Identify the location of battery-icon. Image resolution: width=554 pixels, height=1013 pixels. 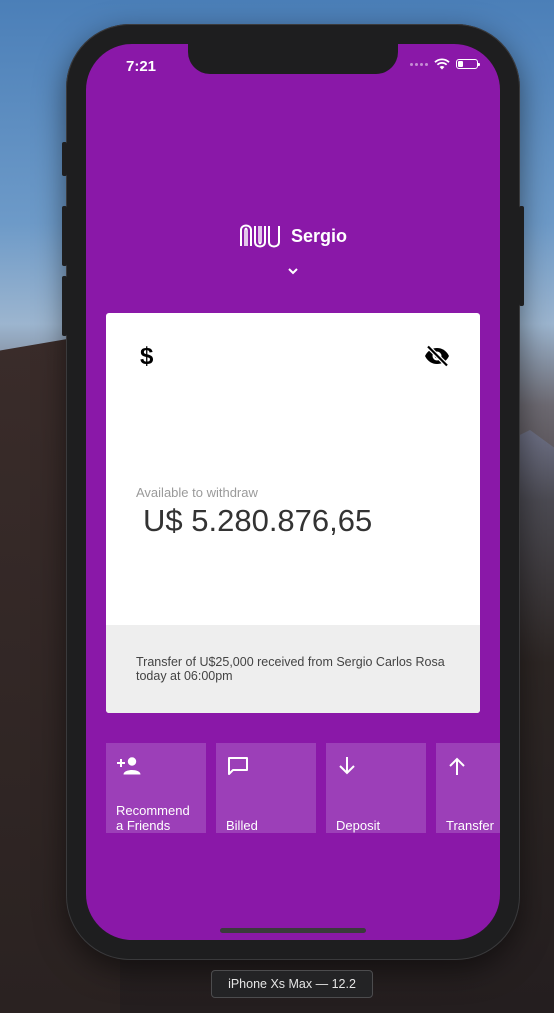
(468, 64).